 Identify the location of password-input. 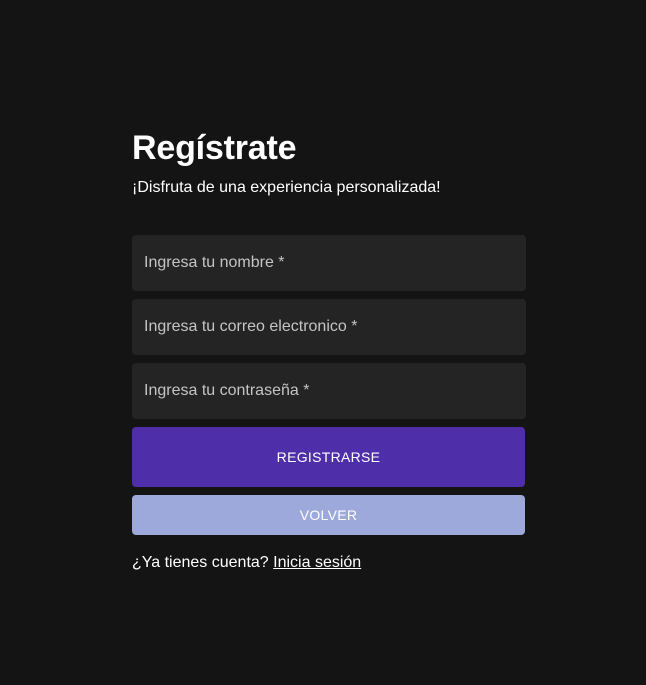
(329, 391).